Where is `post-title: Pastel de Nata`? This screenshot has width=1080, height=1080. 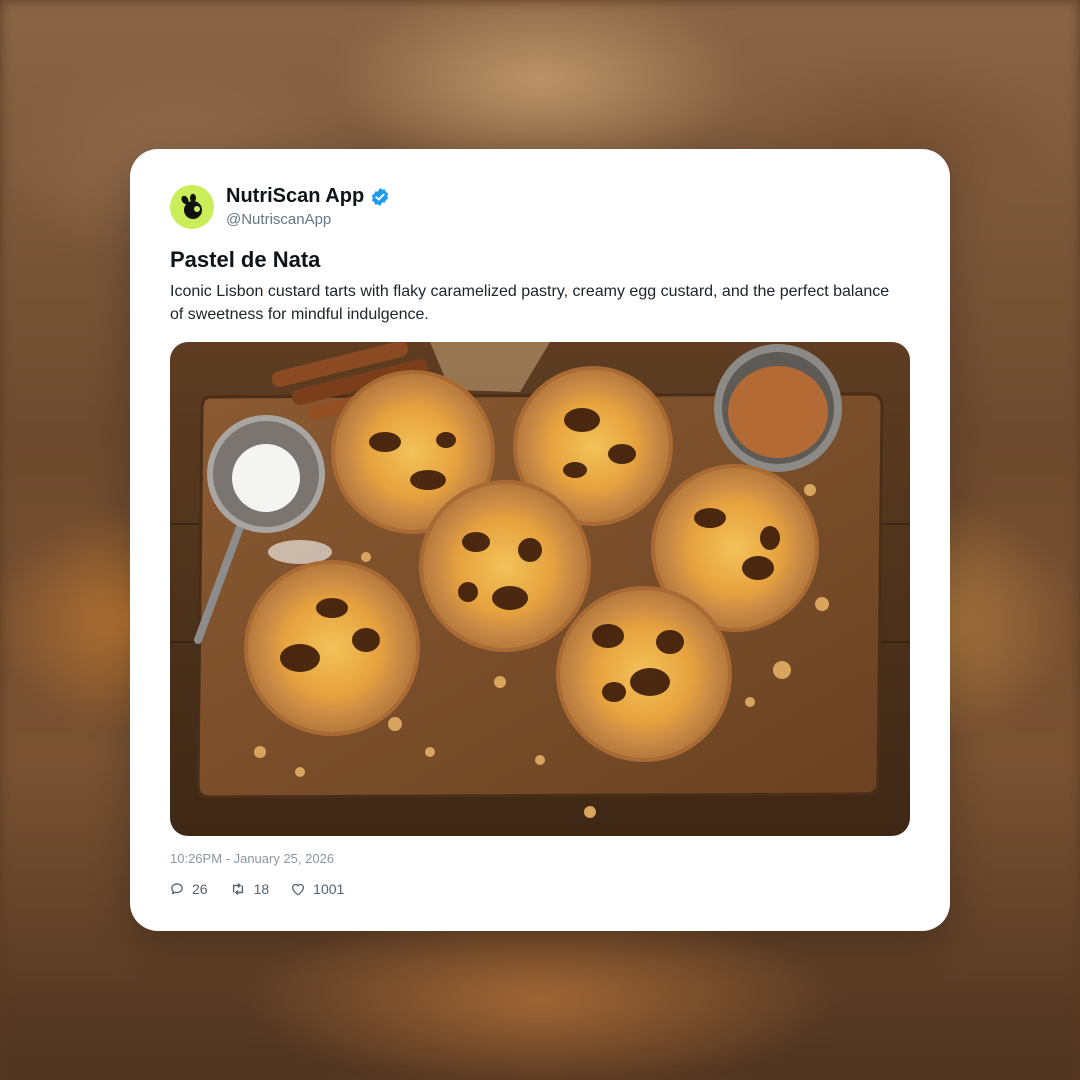
post-title: Pastel de Nata is located at coordinates (245, 259).